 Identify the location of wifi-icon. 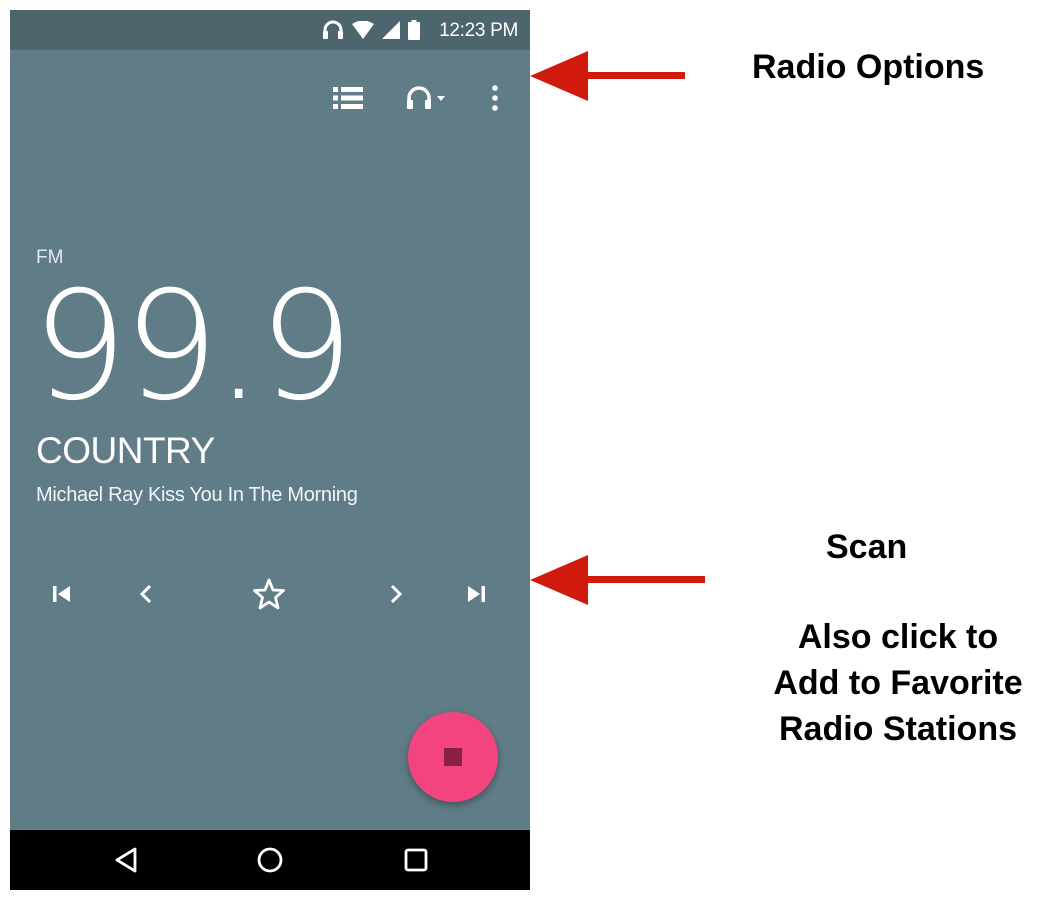
(363, 30).